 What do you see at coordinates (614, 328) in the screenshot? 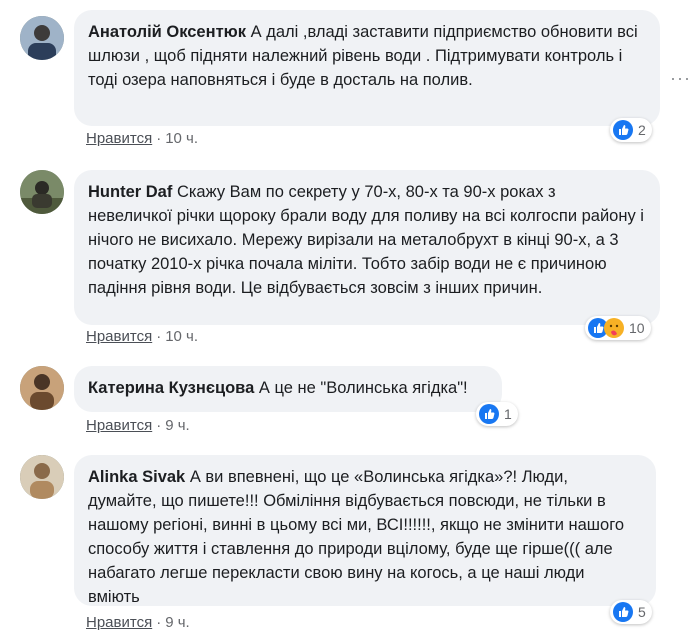
I see `care-reaction-icon` at bounding box center [614, 328].